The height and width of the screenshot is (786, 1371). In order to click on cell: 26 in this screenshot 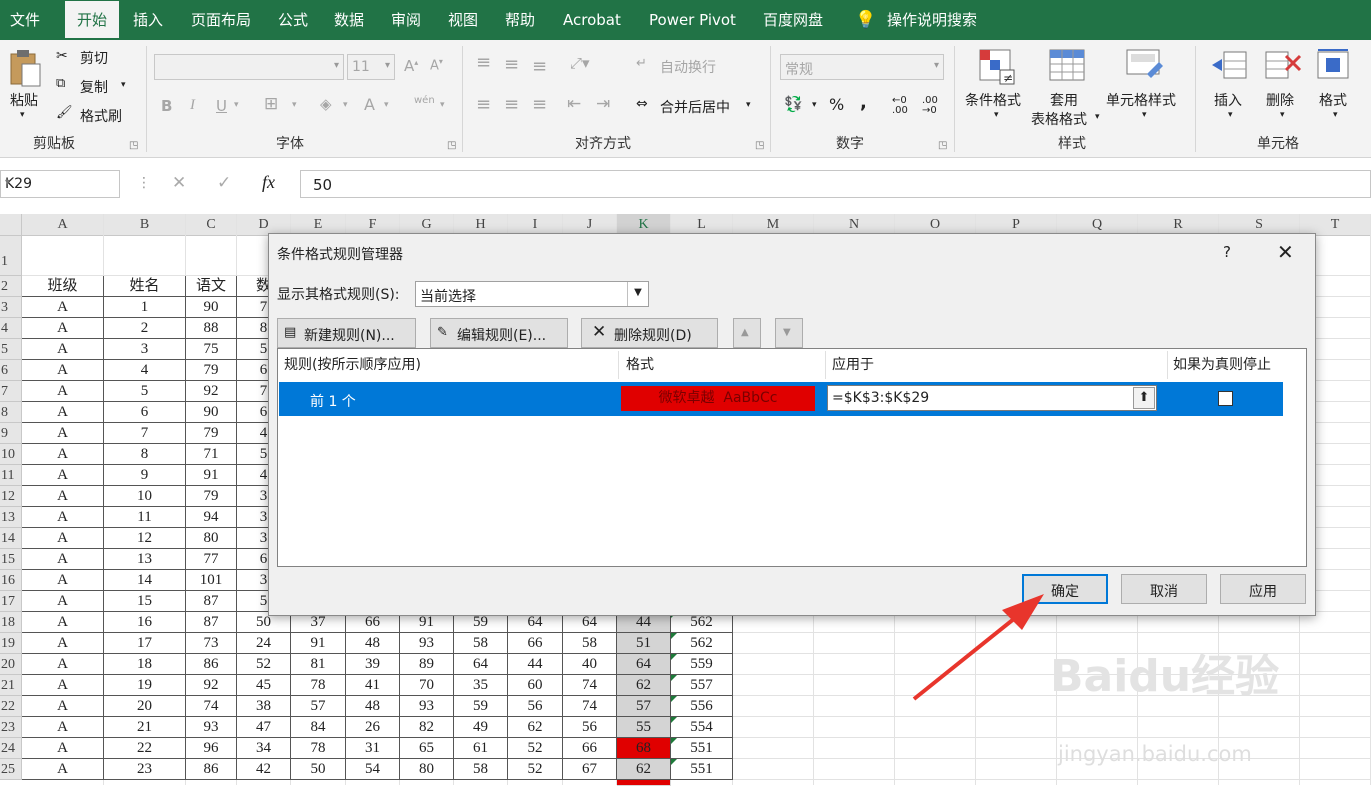, I will do `click(373, 727)`.